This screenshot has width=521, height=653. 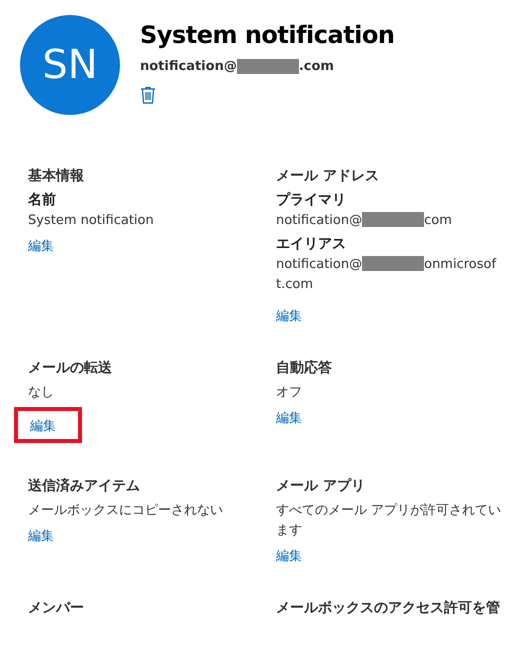 What do you see at coordinates (387, 274) in the screenshot?
I see `email-address: notification@ onmicrosoft.com` at bounding box center [387, 274].